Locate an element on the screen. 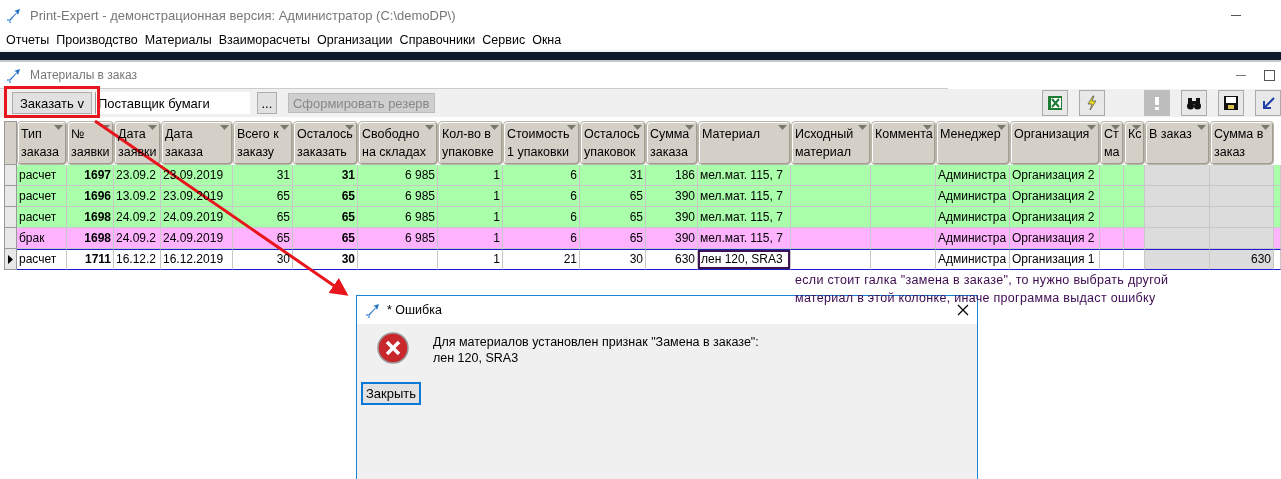 The image size is (1281, 479). column-header: Сумма в заказ is located at coordinates (1242, 143).